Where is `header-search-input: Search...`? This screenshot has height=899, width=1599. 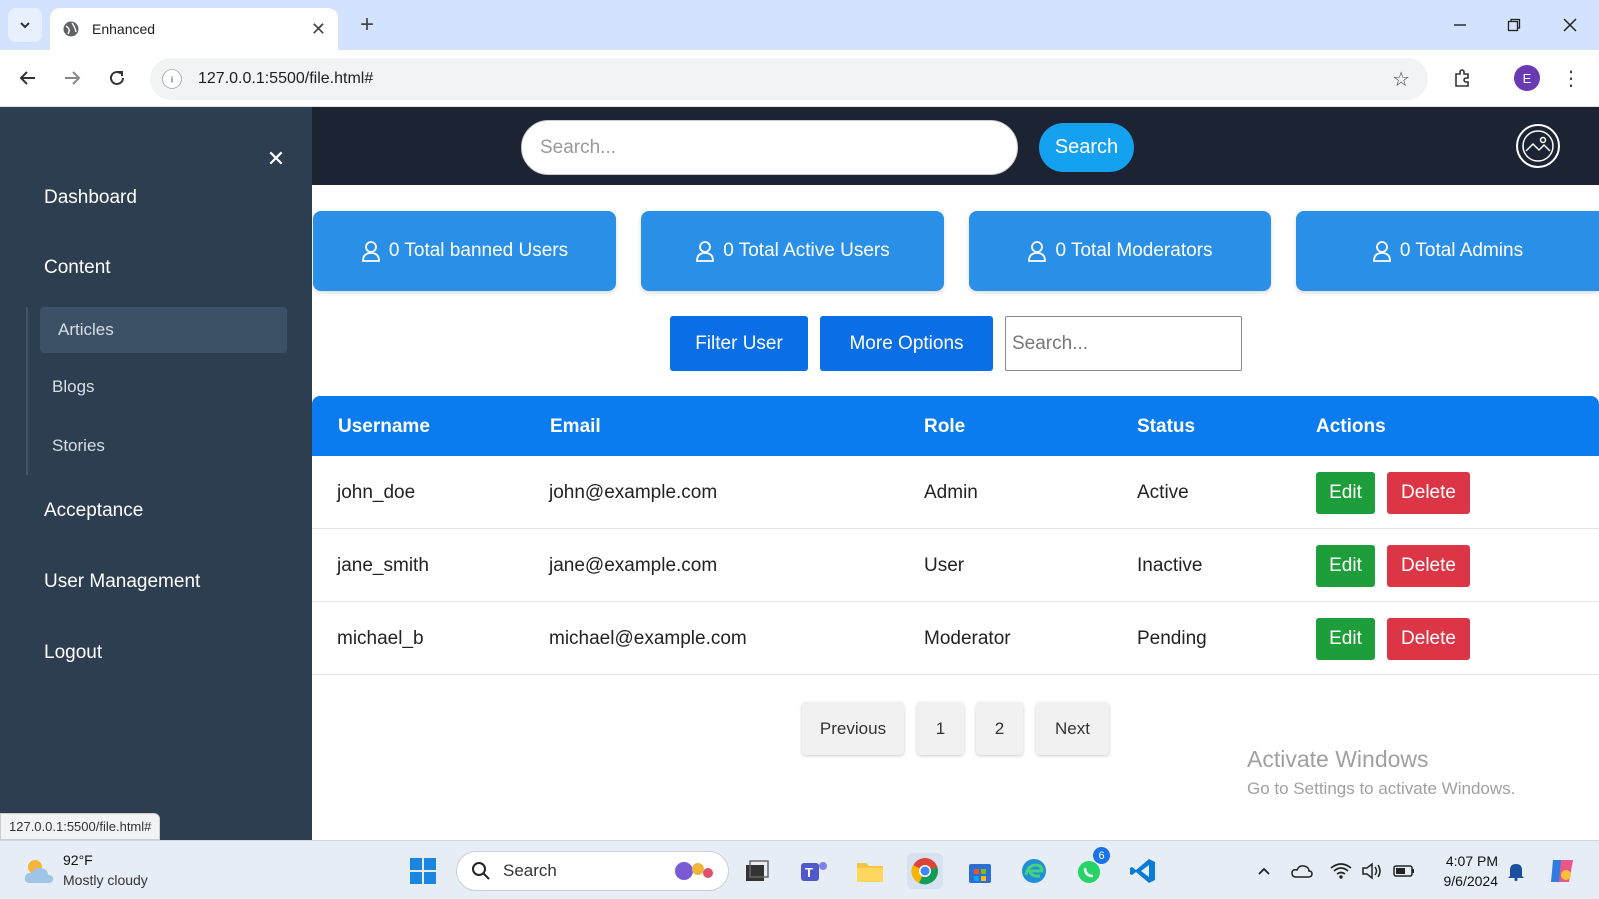
header-search-input: Search... is located at coordinates (769, 147).